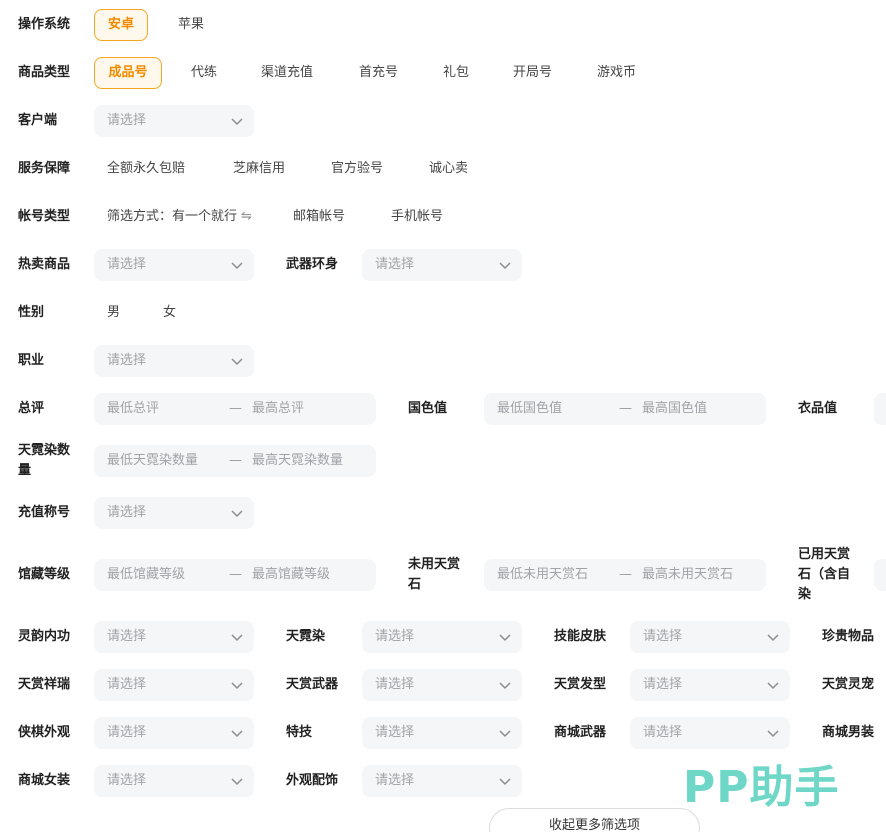 The height and width of the screenshot is (832, 886). I want to click on tianshang-auspicious-label: 天赏祥瑞, so click(44, 684).